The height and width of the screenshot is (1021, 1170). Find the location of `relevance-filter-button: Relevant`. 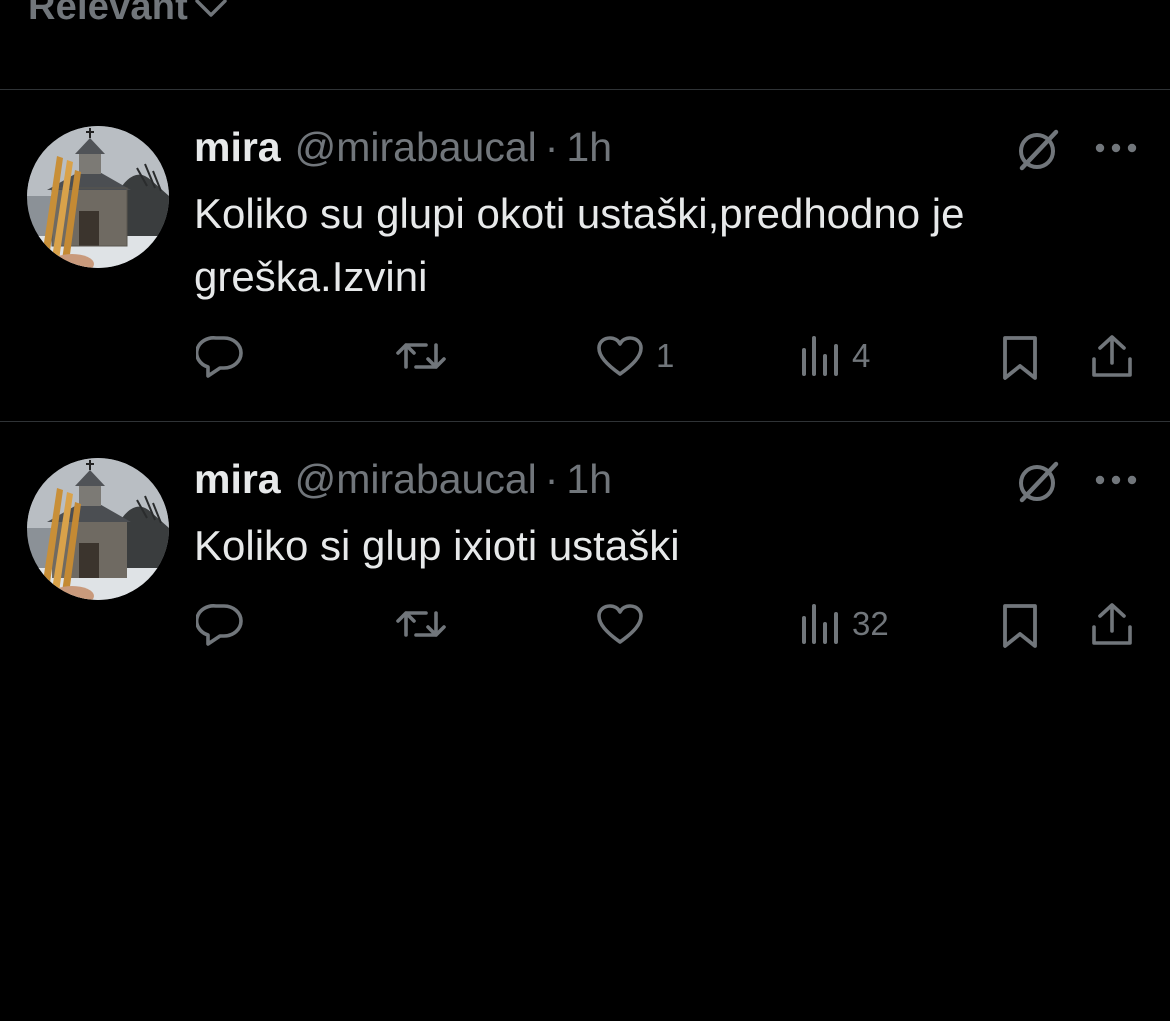

relevance-filter-button: Relevant is located at coordinates (128, 14).